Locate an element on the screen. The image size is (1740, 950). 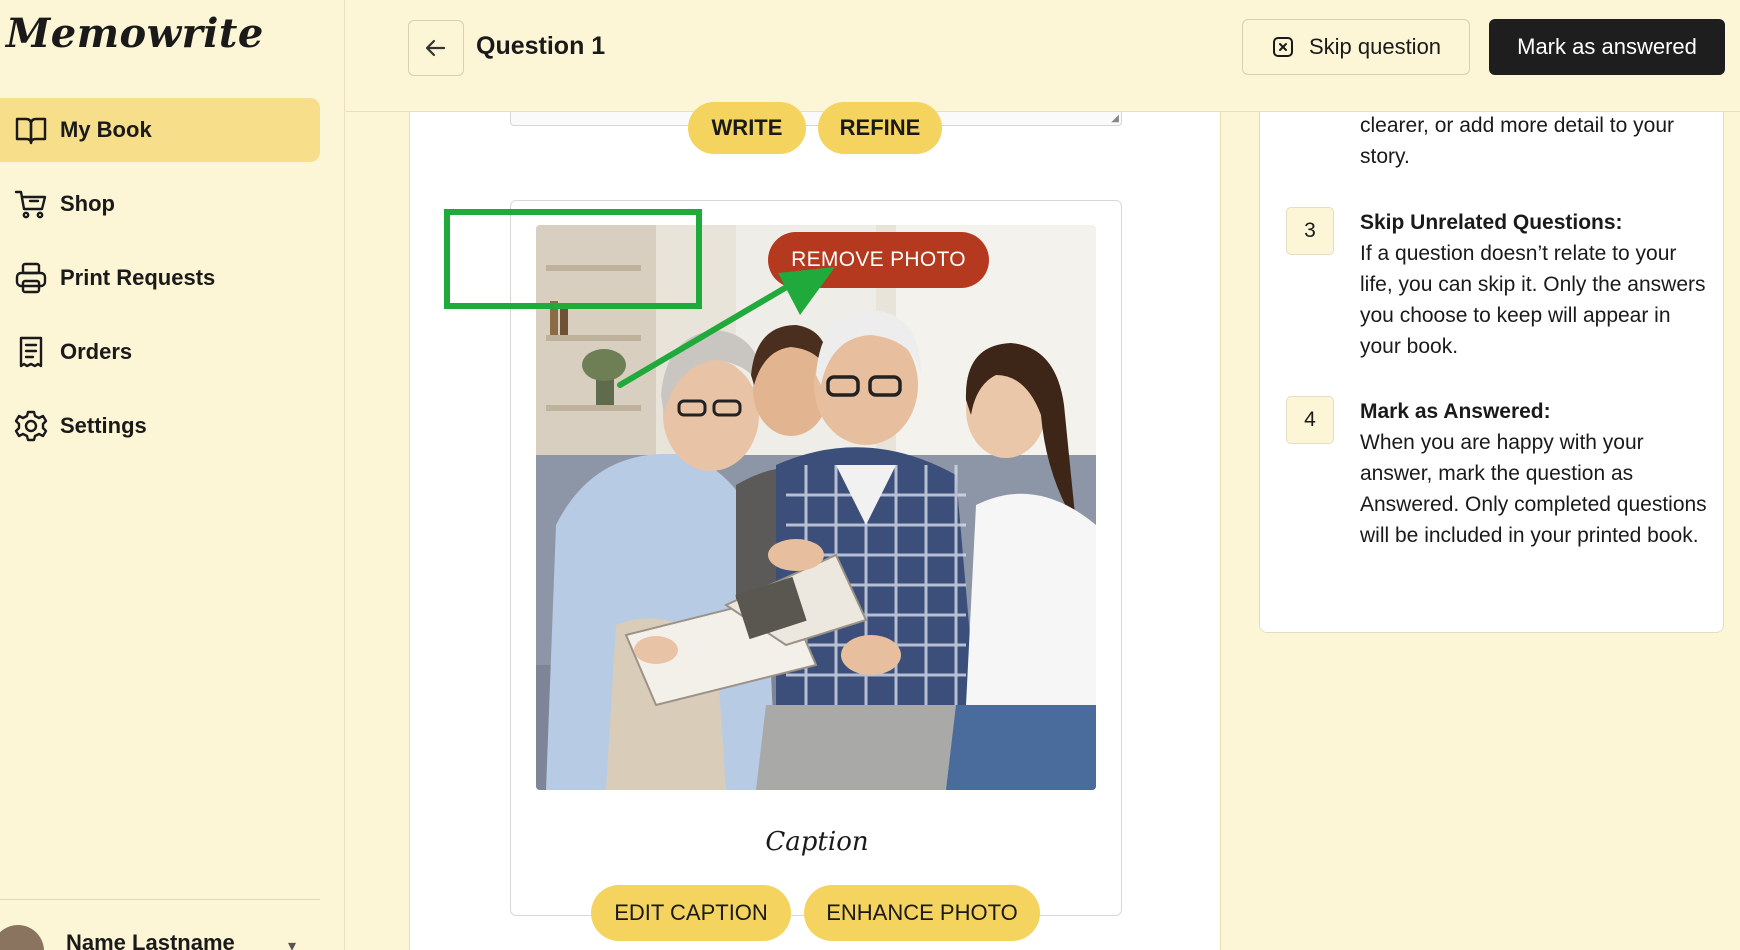
chevron-down-icon: ▾ is located at coordinates (292, 944).